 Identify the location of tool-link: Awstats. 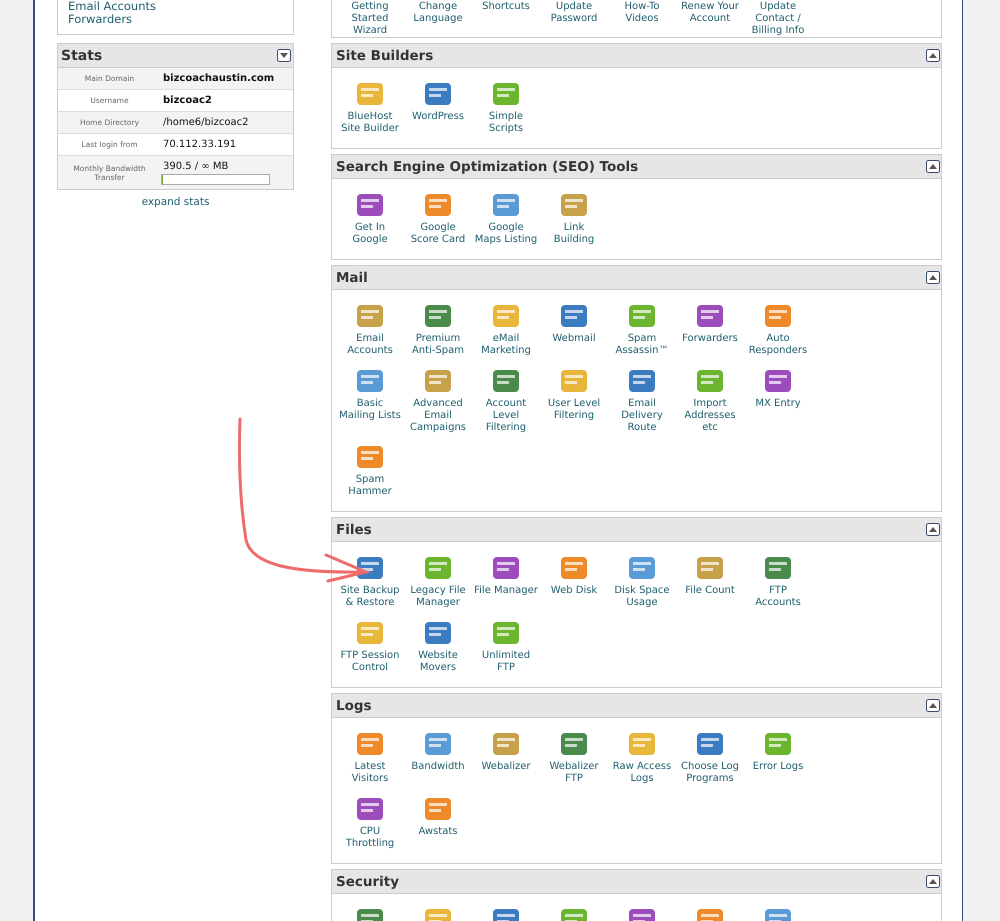
(438, 822).